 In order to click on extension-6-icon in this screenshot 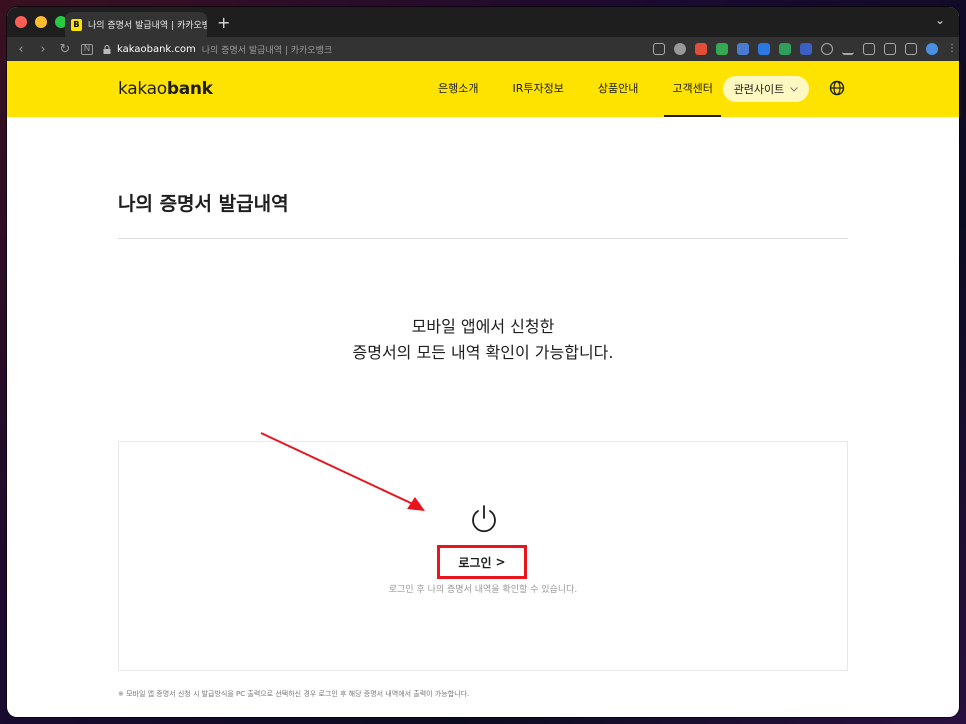, I will do `click(806, 49)`.